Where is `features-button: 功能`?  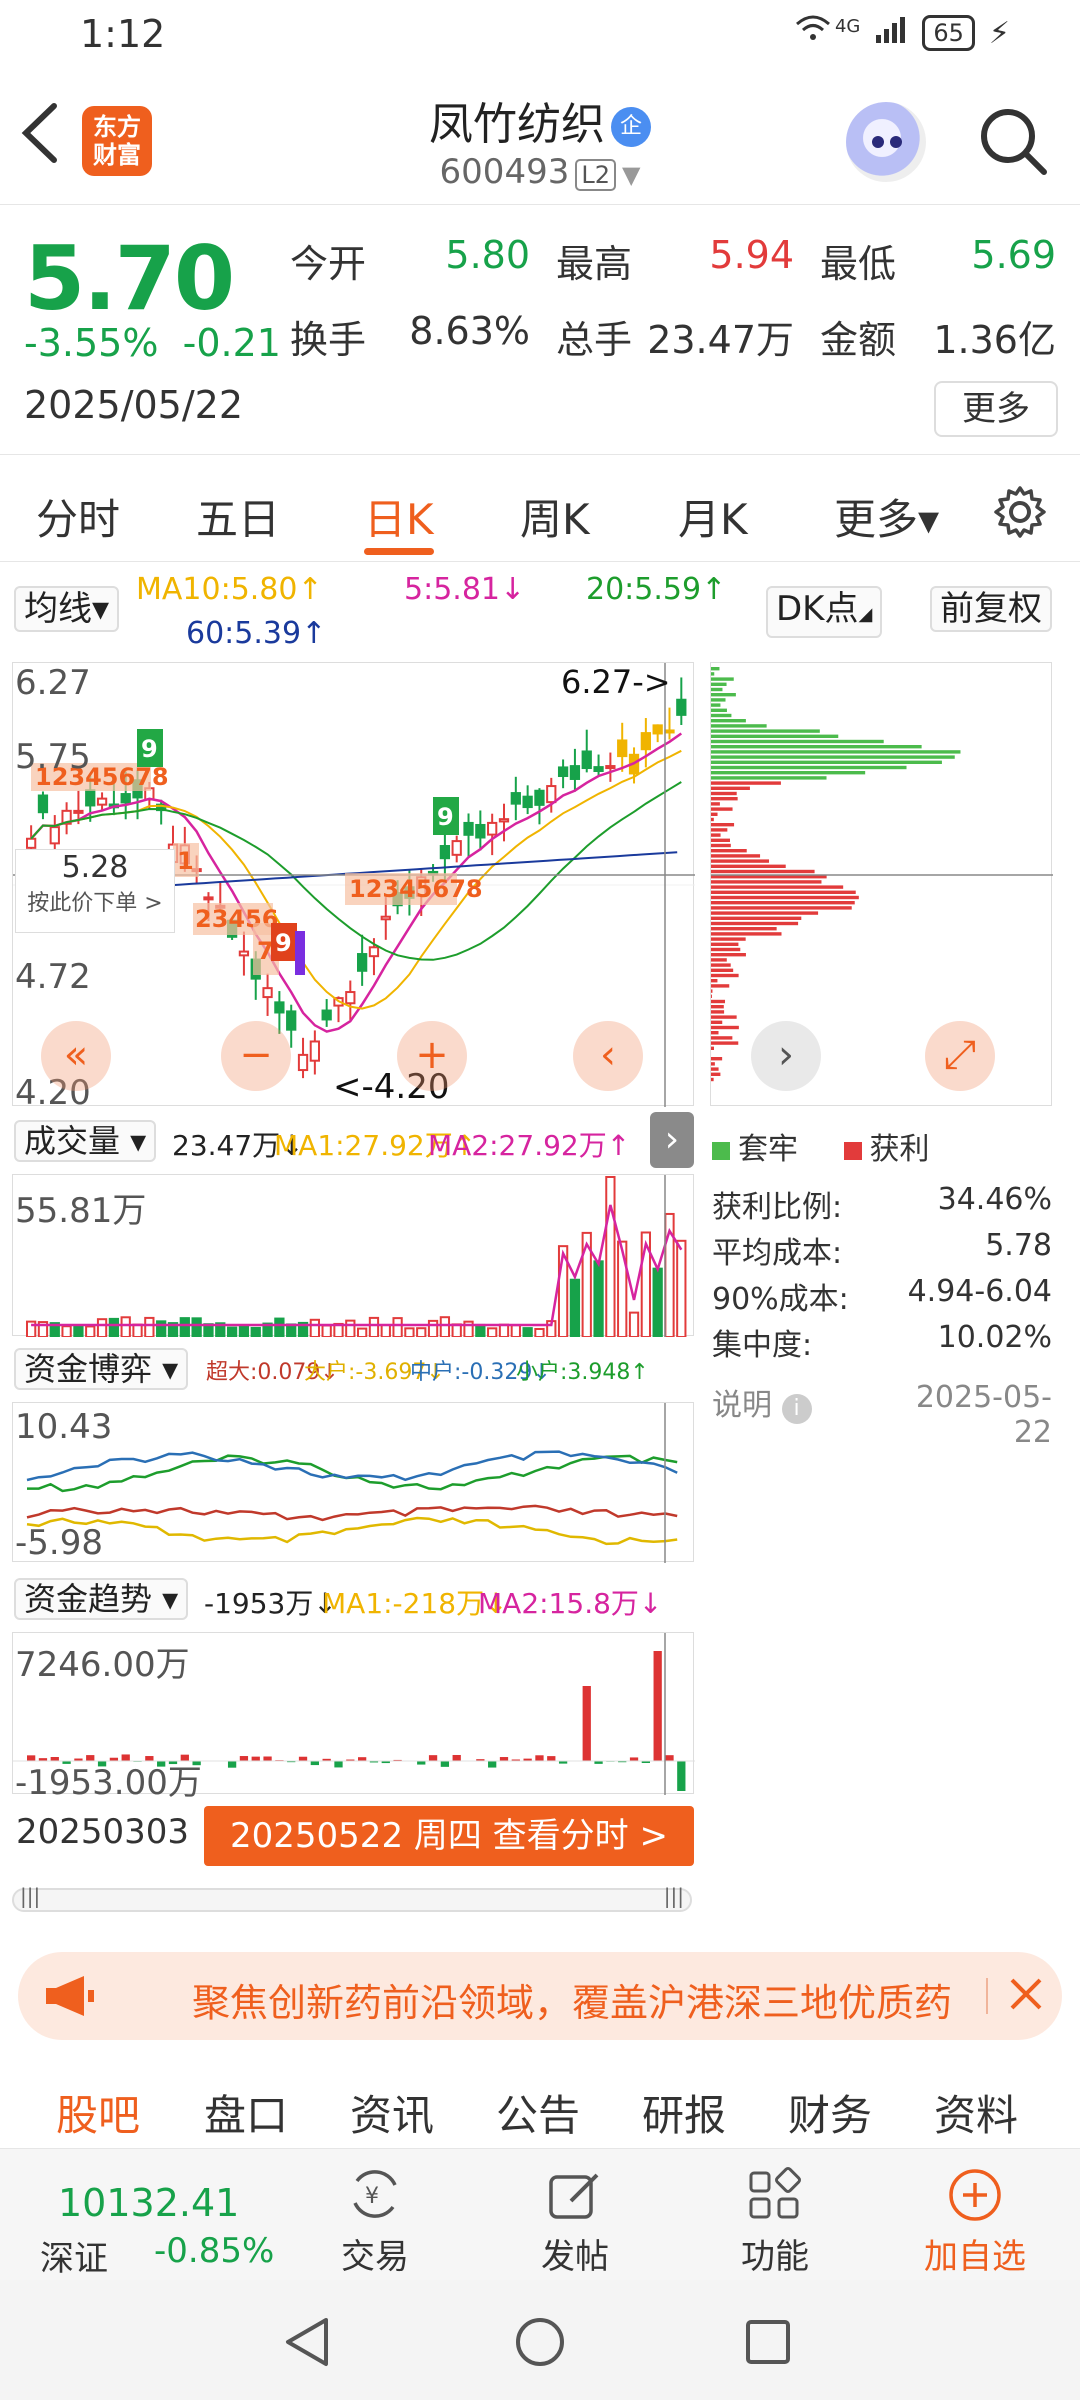
features-button: 功能 is located at coordinates (775, 2222).